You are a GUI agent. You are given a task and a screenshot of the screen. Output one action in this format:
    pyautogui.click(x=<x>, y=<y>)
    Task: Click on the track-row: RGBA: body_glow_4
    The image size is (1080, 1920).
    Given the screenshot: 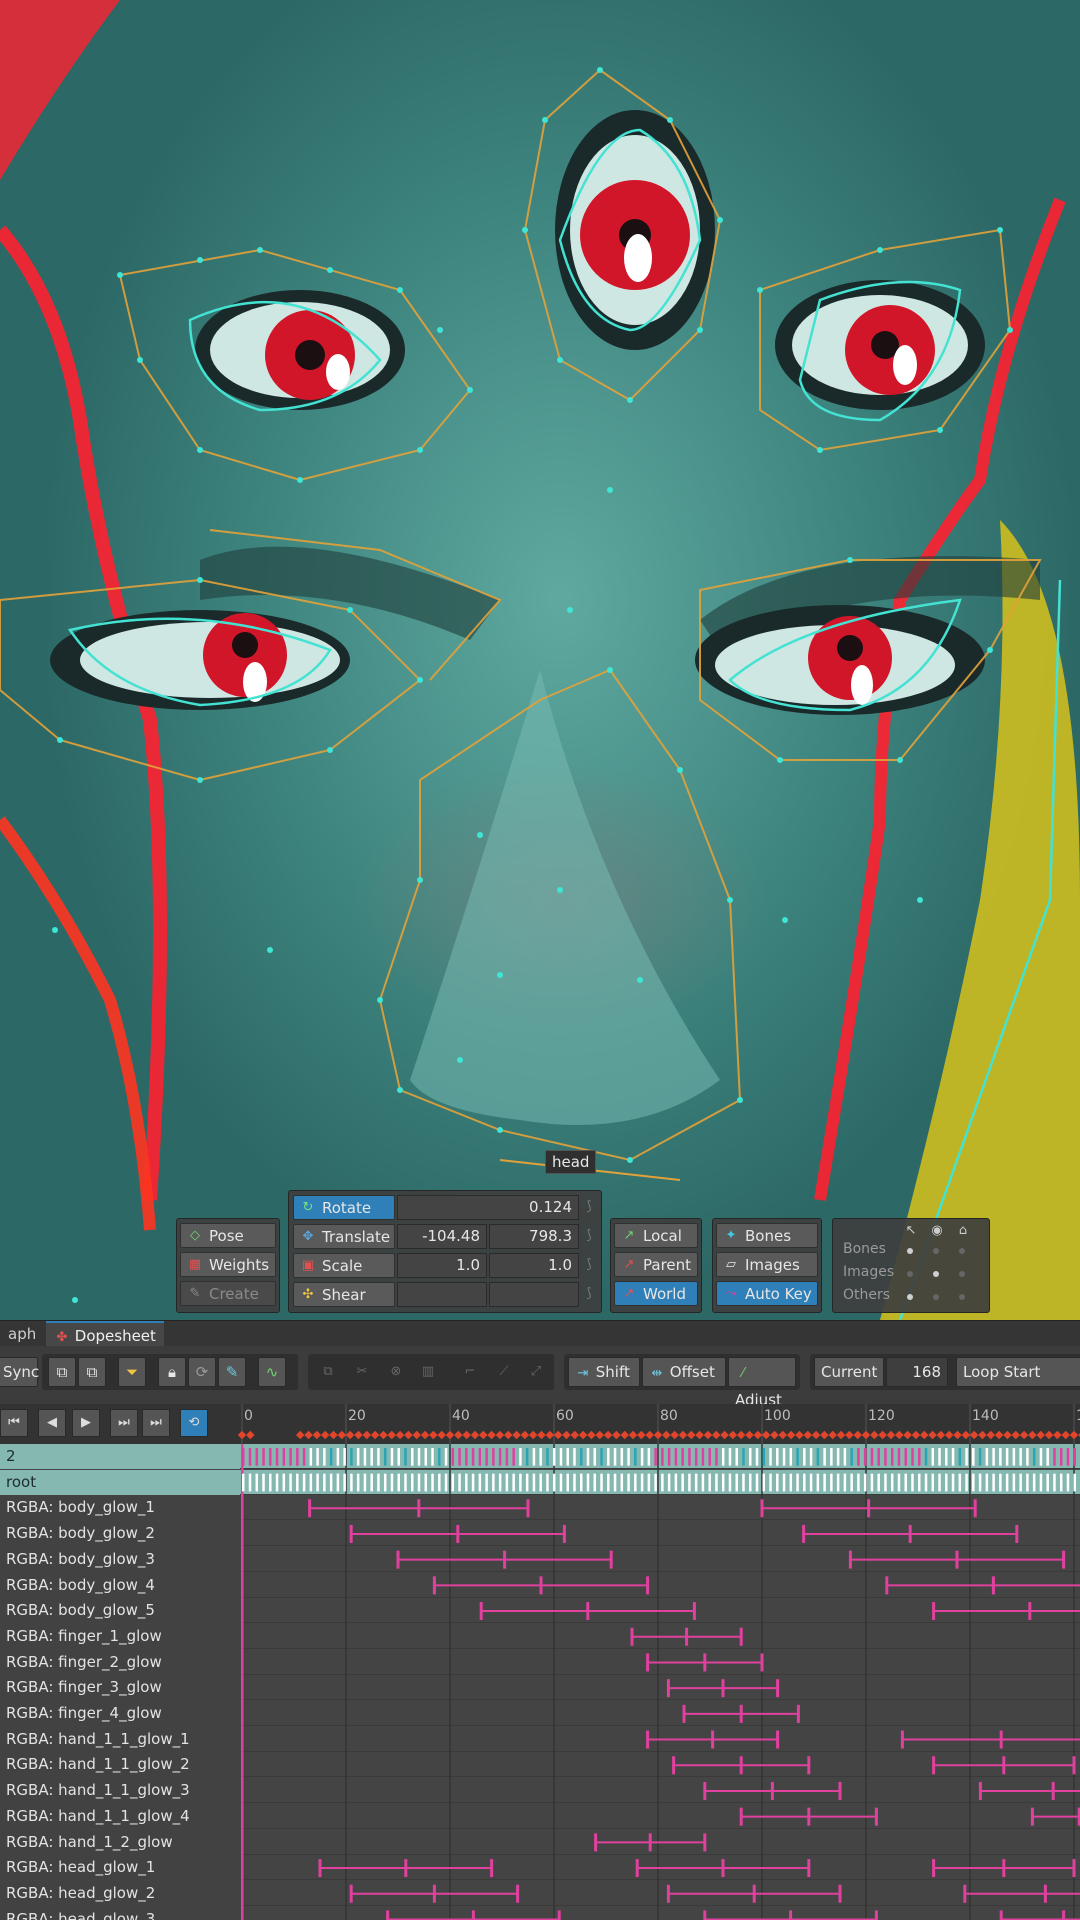 What is the action you would take?
    pyautogui.click(x=540, y=1585)
    